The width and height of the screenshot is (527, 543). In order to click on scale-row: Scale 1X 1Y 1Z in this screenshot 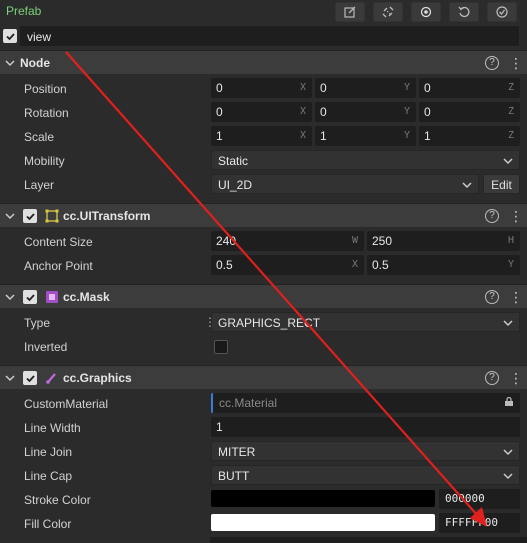, I will do `click(263, 136)`.